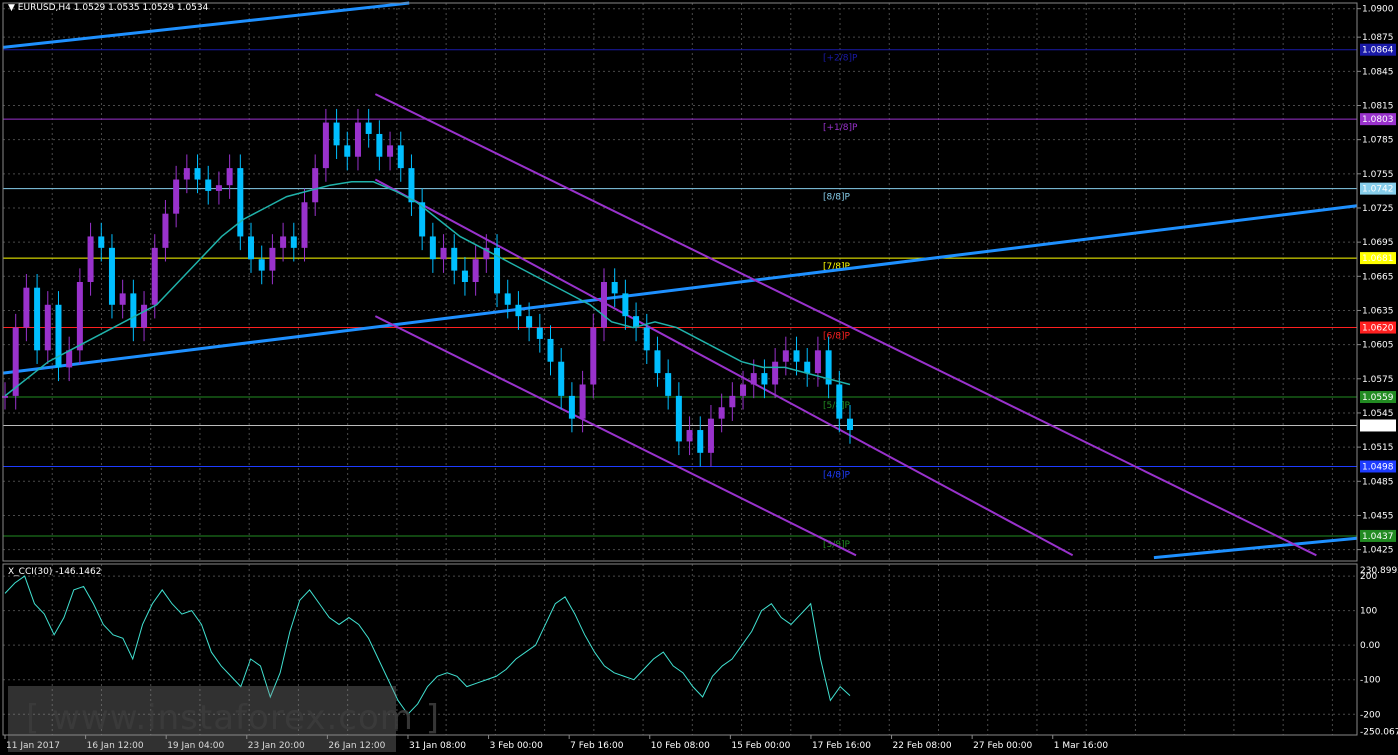 This screenshot has height=755, width=1398. I want to click on price-tag-text: 1.0498, so click(1378, 467).